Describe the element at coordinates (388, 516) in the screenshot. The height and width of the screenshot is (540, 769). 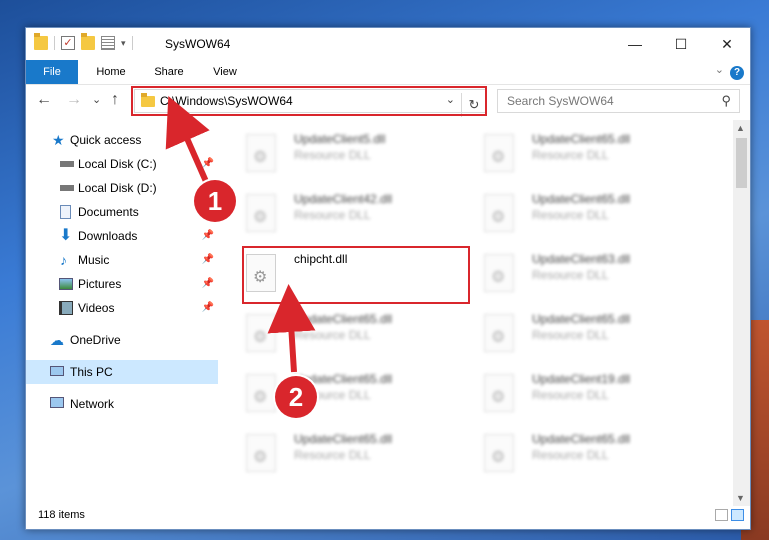
I see `status-bar: 118 items` at that location.